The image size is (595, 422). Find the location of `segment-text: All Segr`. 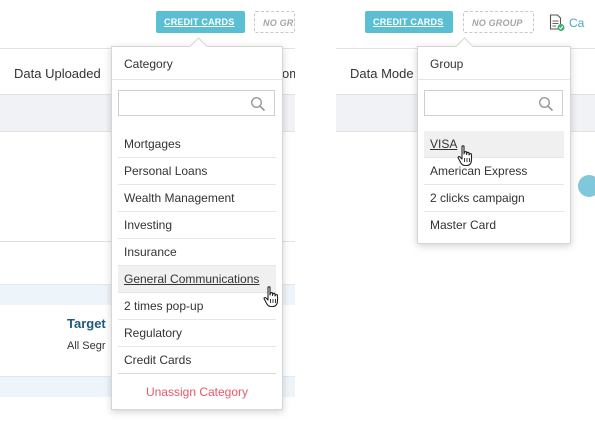

segment-text: All Segr is located at coordinates (86, 346).